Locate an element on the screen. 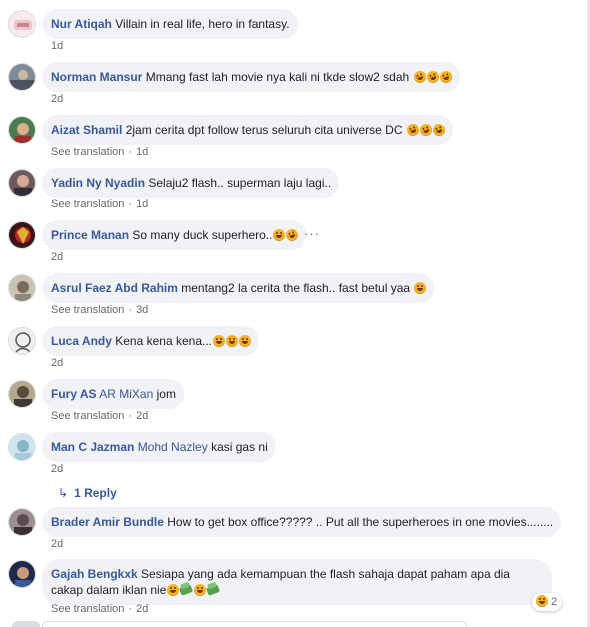 The height and width of the screenshot is (627, 590). comment-author: Asrul Faez Abd Rahim is located at coordinates (114, 288).